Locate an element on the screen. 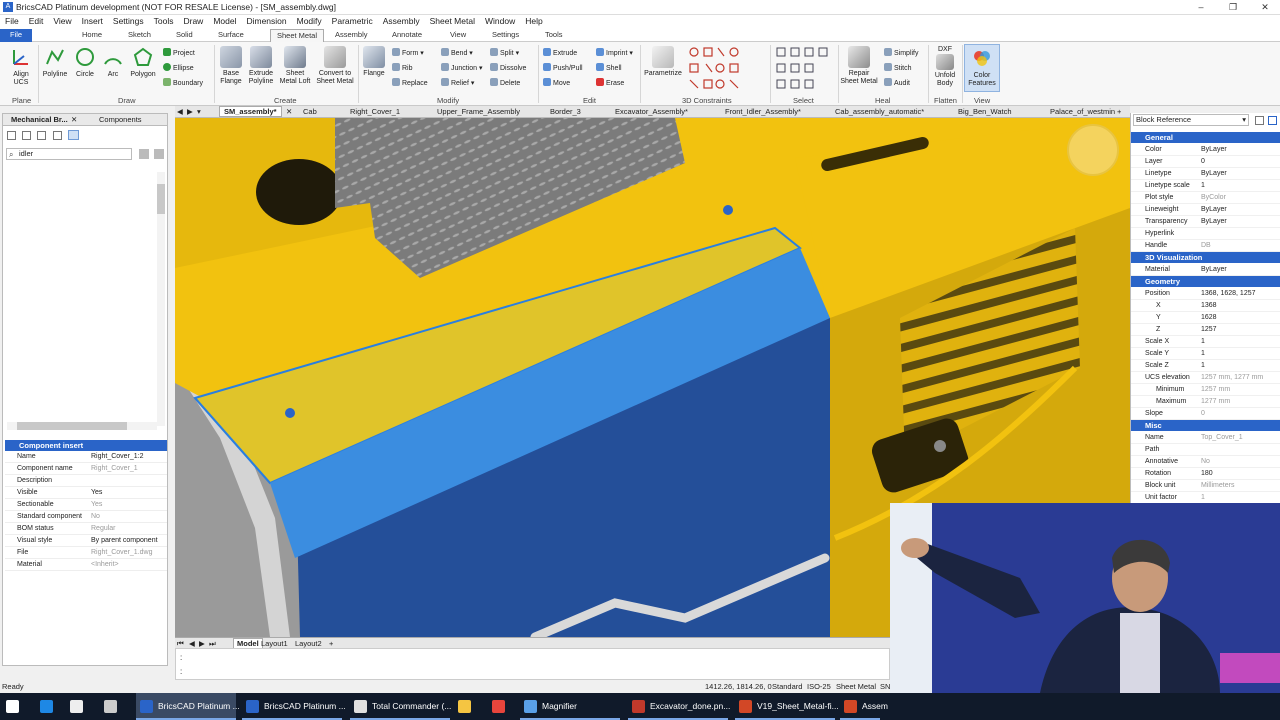 This screenshot has width=1280, height=720. tab-sheet-metal: Sheet Metal is located at coordinates (297, 35).